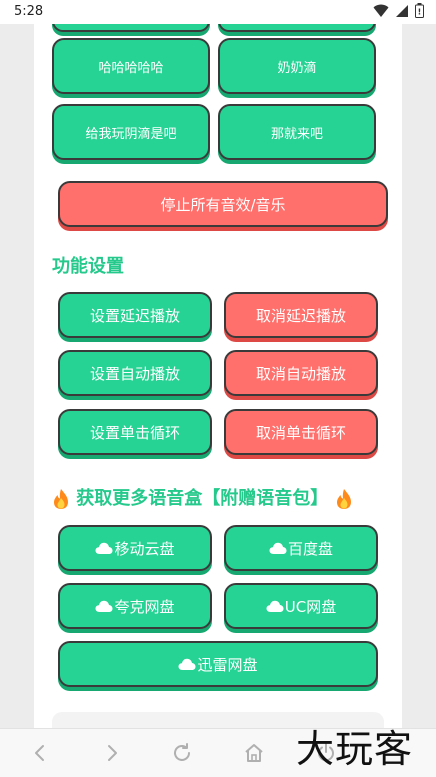  I want to click on cancel-delay-play-button: 取消延迟播放, so click(301, 315).